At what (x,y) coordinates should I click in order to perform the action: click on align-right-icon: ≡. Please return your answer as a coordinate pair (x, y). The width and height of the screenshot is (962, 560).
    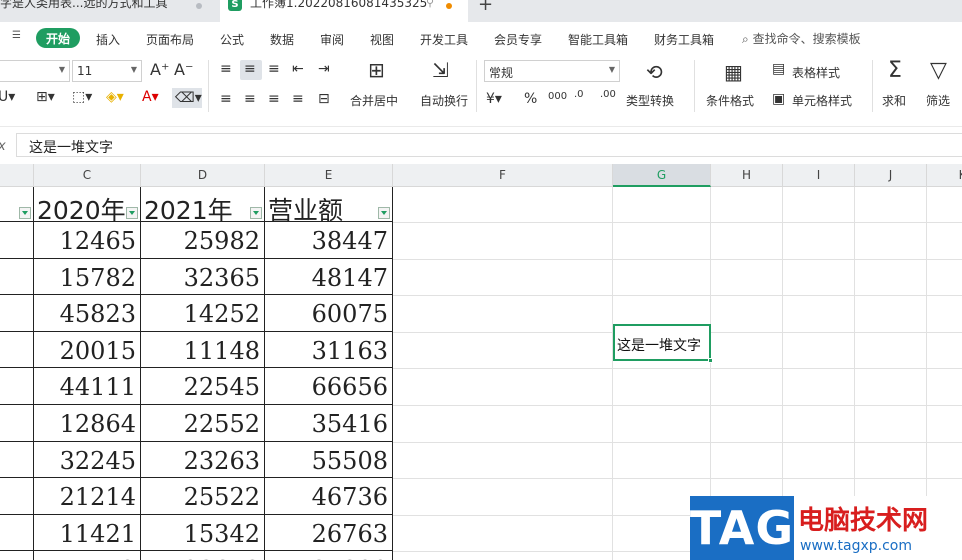
    Looking at the image, I should click on (274, 99).